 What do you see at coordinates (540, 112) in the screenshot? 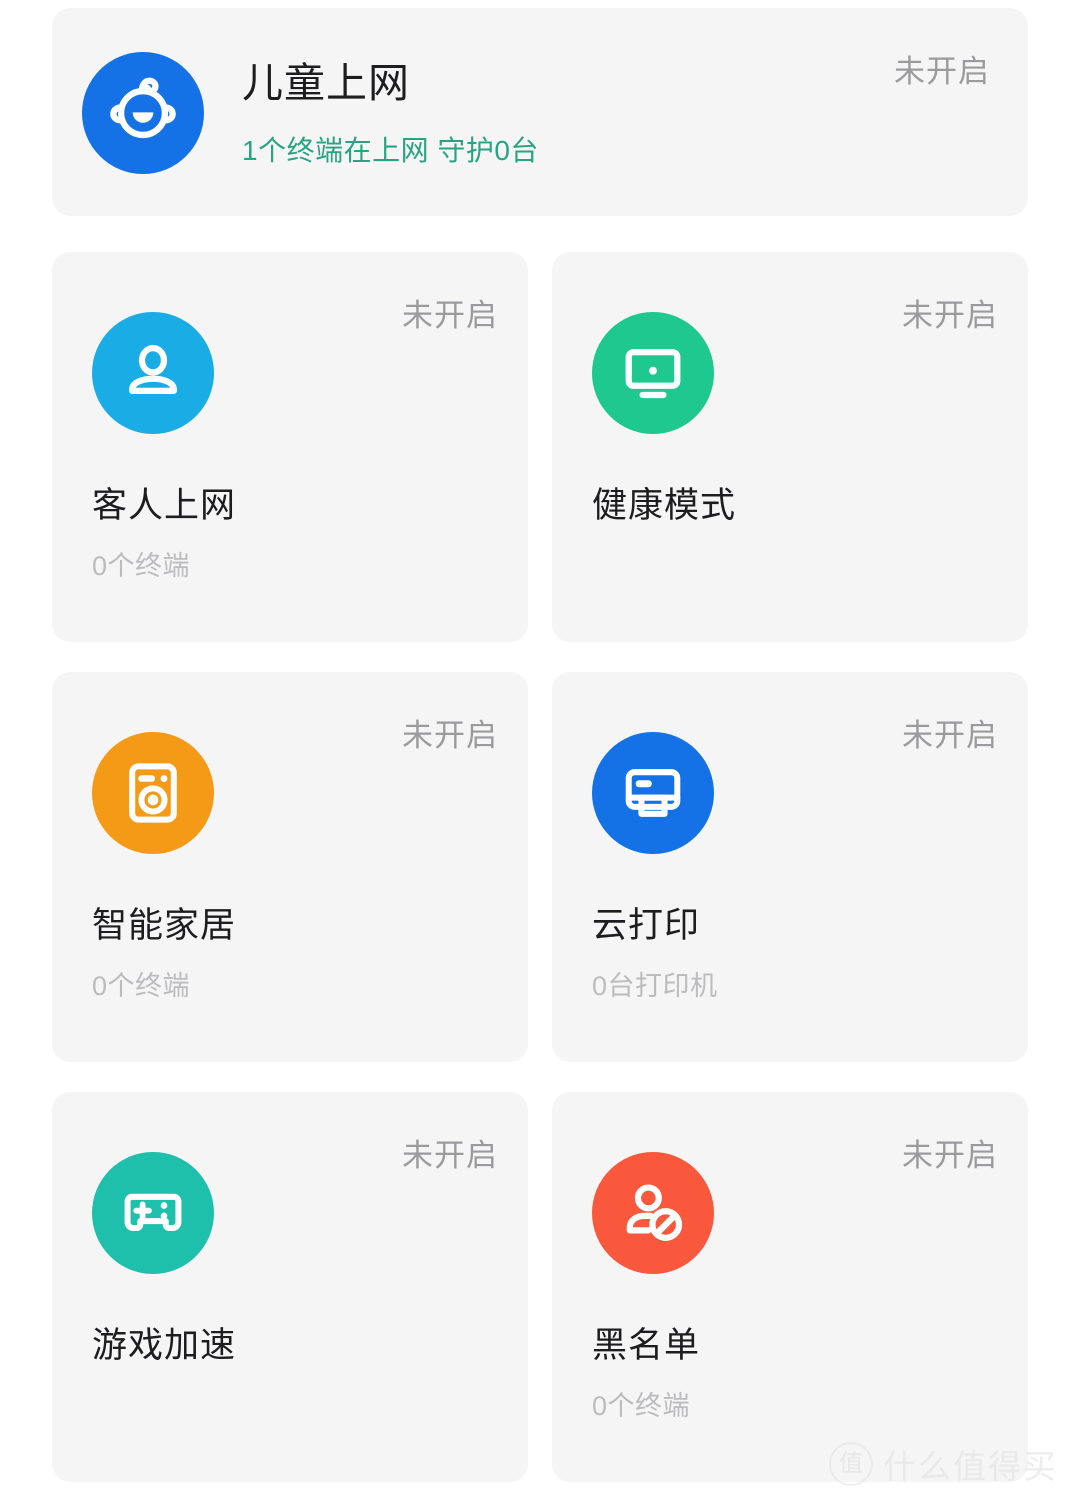
I see `card-child-internet: 儿童上网 1个终端在上网 守护0台 未开启` at bounding box center [540, 112].